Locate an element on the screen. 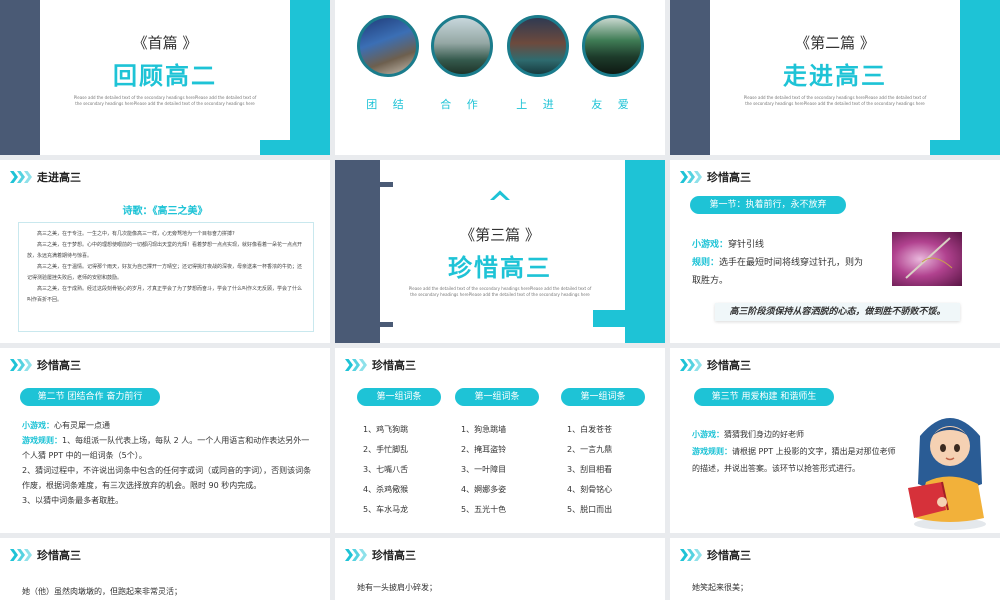 Image resolution: width=1000 pixels, height=600 pixels. game-name: 穿针引线 is located at coordinates (746, 245).